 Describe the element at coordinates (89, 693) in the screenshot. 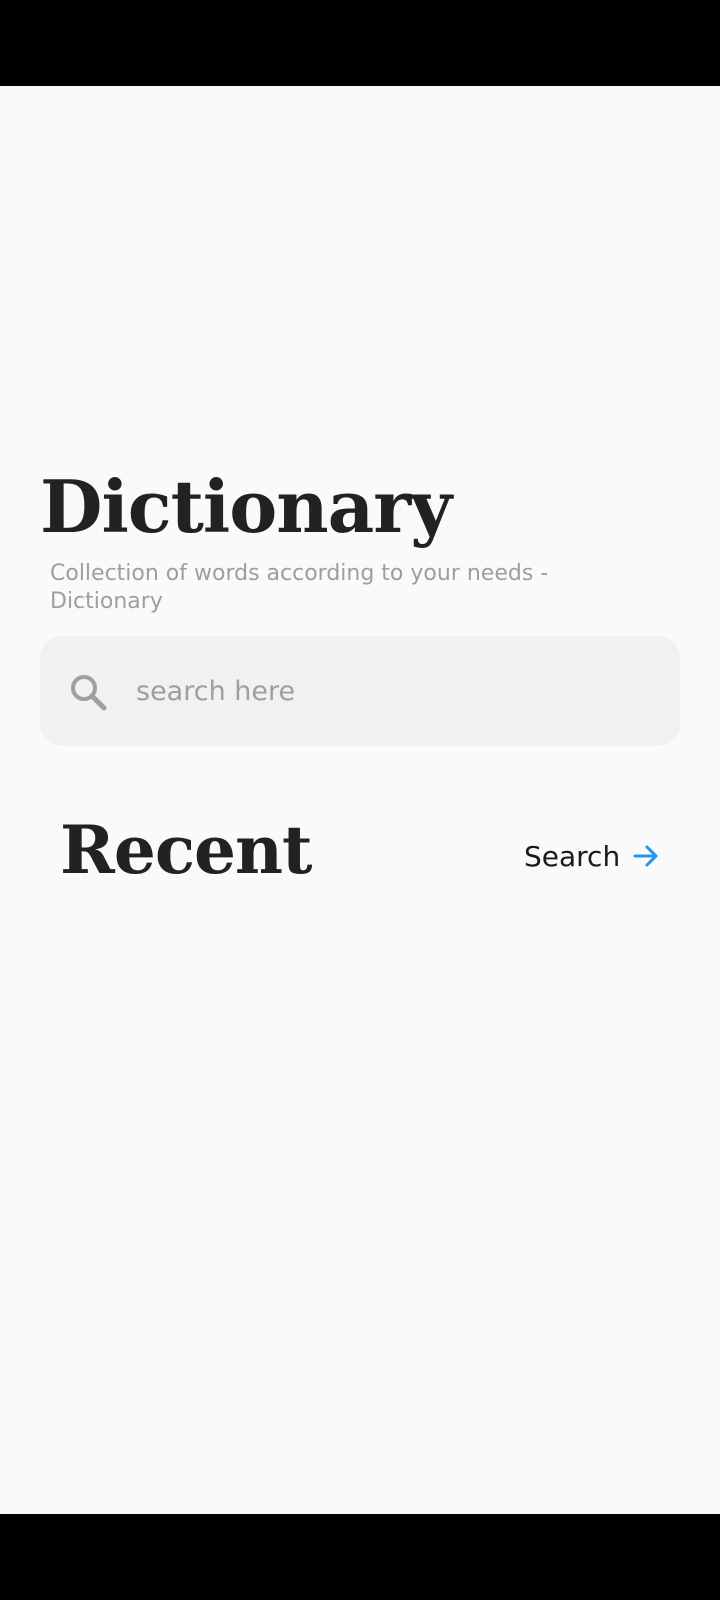

I see `search-icon` at that location.